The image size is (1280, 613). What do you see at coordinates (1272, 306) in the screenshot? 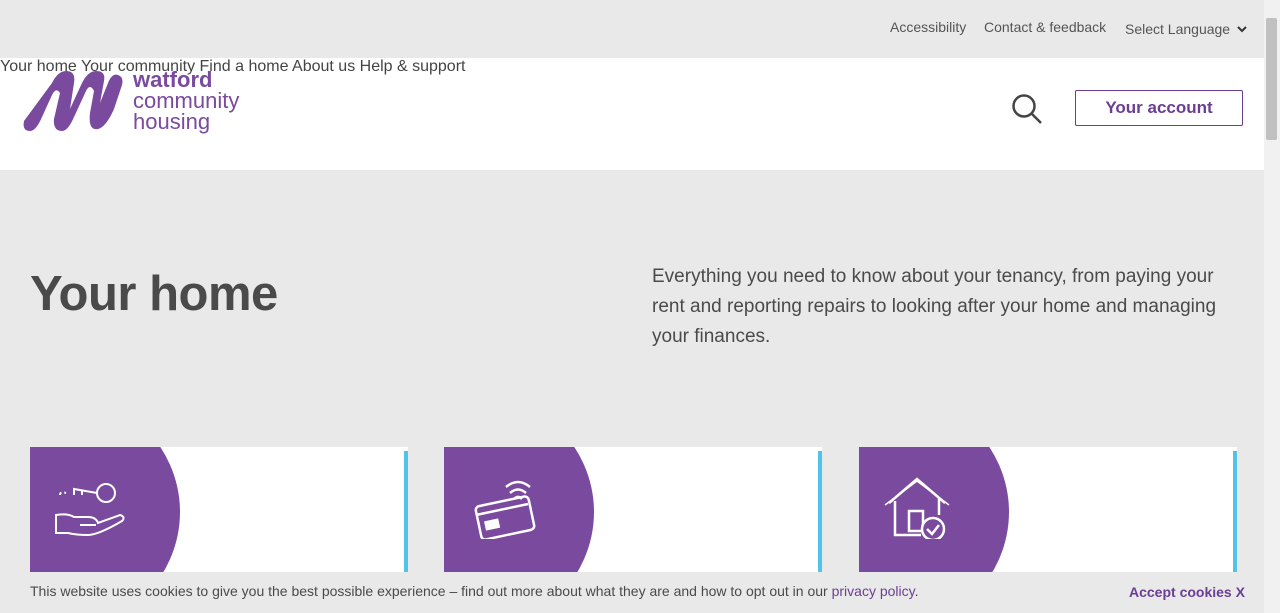
I see `scrollbar` at bounding box center [1272, 306].